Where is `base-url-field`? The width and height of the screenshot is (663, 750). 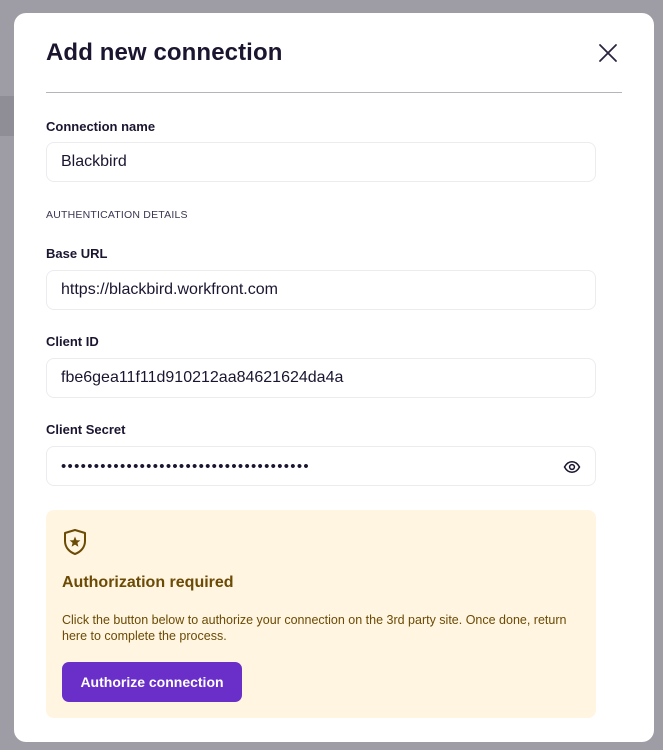
base-url-field is located at coordinates (321, 290).